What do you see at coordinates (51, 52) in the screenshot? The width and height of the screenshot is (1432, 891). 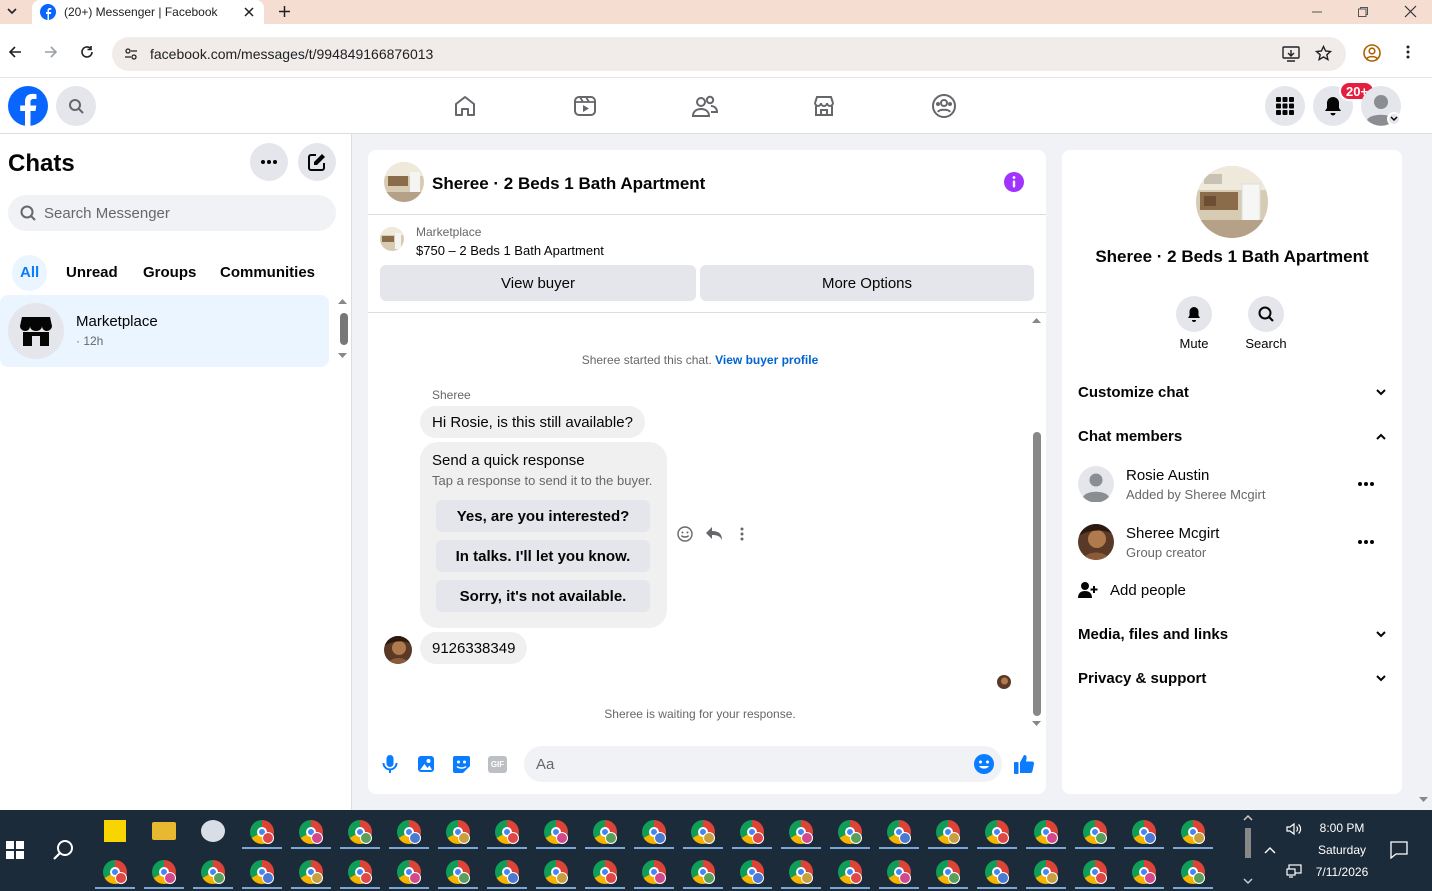 I see `forward-arrow-icon` at bounding box center [51, 52].